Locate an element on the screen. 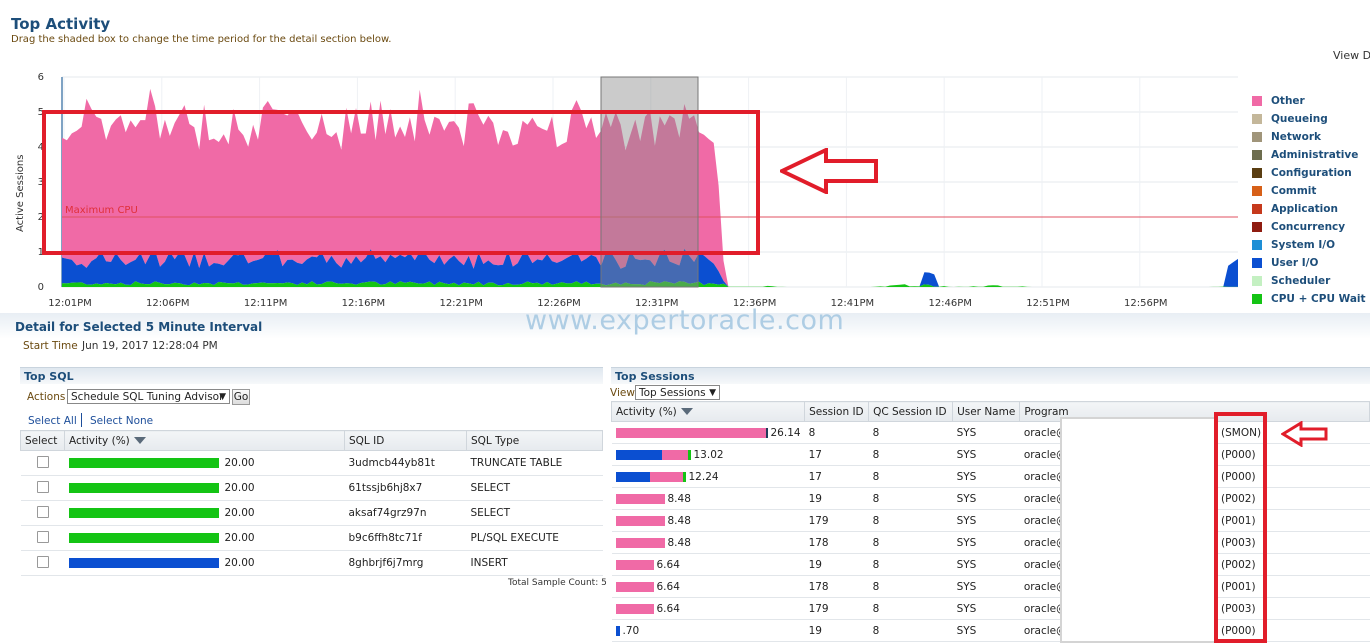 This screenshot has height=643, width=1370. total-sample-count: Total Sample Count: 5 is located at coordinates (557, 583).